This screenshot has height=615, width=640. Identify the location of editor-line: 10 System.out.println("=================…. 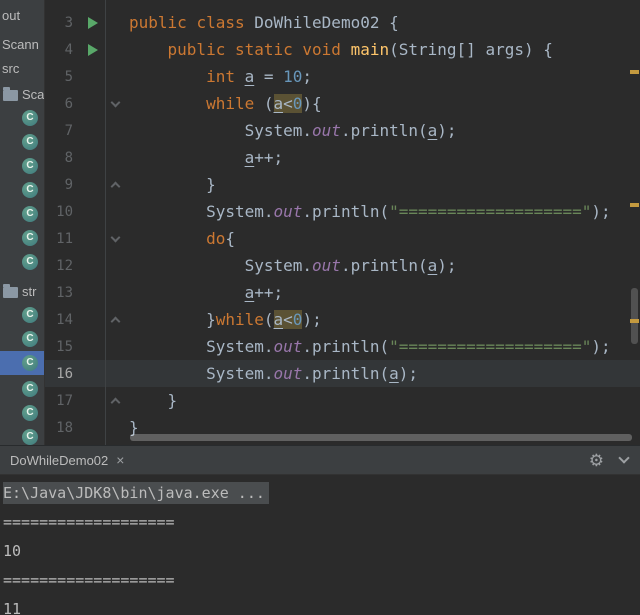
(342, 211).